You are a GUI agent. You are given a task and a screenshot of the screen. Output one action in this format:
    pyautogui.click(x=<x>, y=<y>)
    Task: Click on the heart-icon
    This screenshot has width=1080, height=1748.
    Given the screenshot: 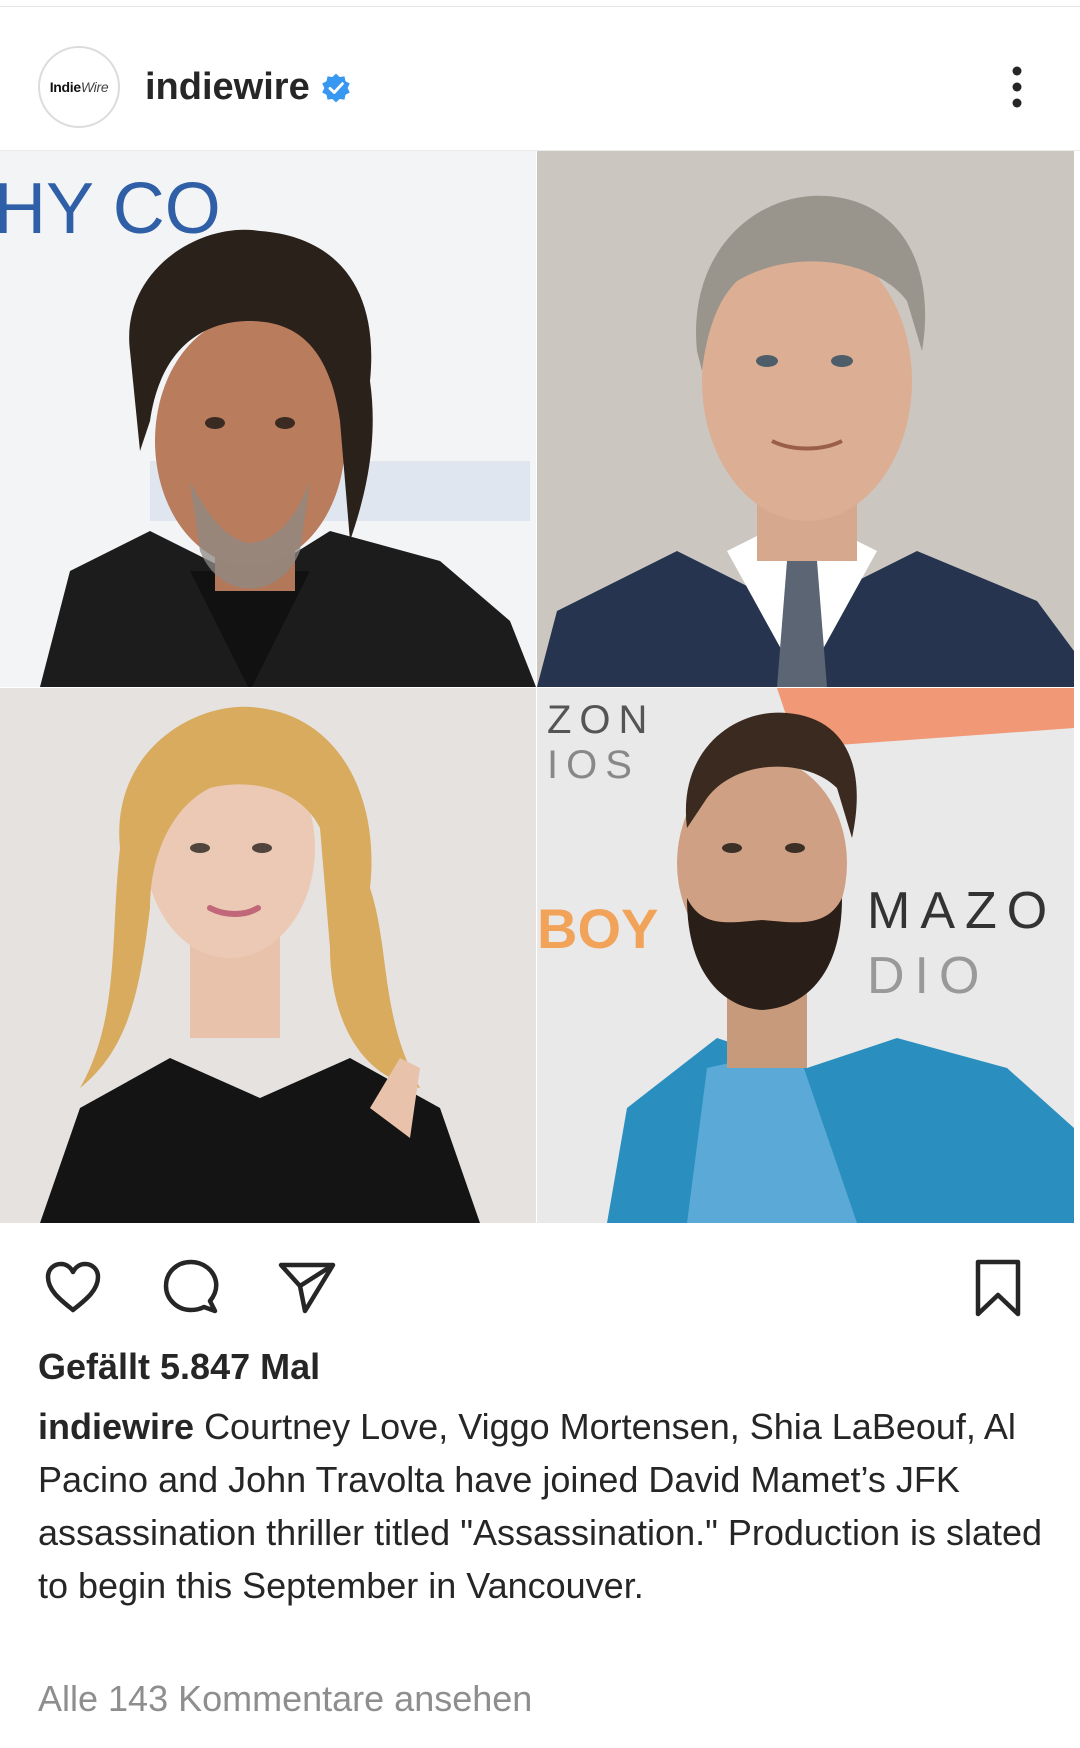 What is the action you would take?
    pyautogui.click(x=73, y=1288)
    